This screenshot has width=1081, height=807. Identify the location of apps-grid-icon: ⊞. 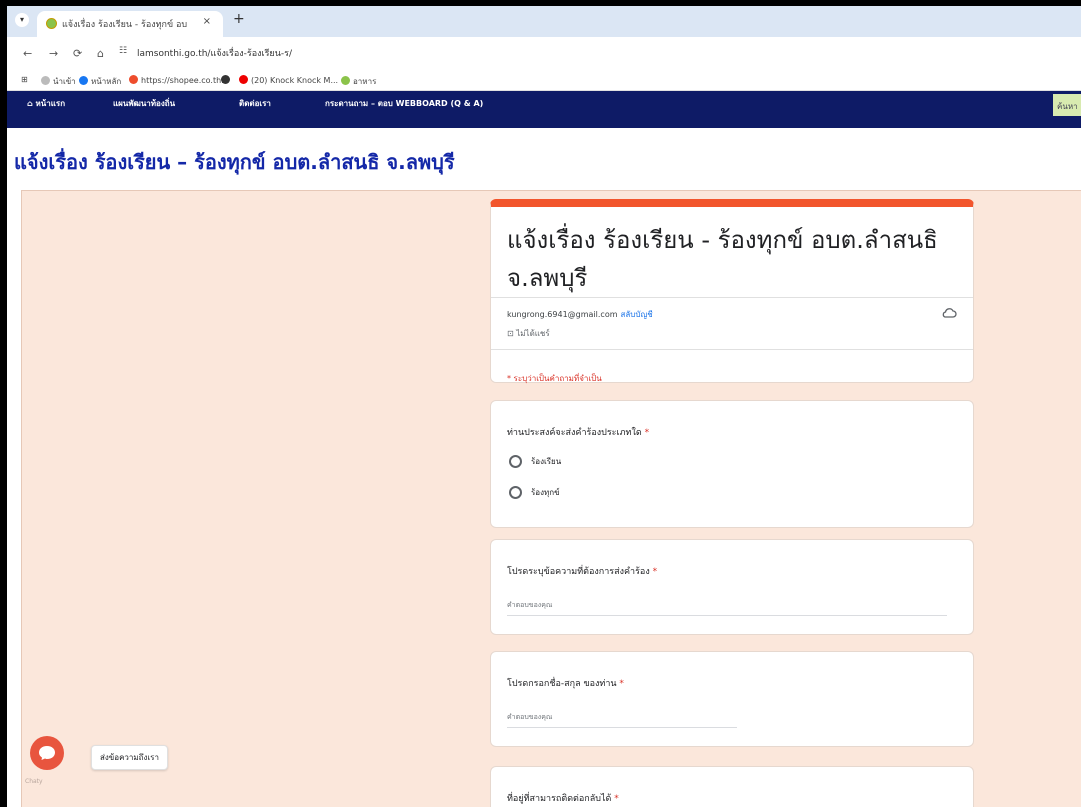
(24, 79).